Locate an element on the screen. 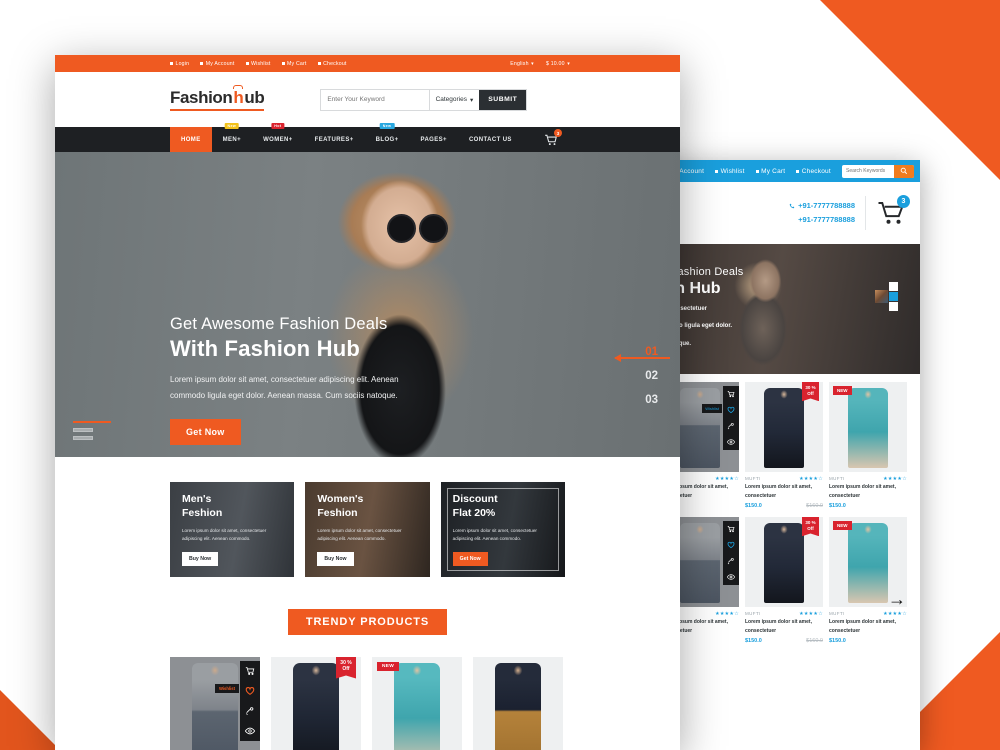 Image resolution: width=1000 pixels, height=750 pixels. wishlist-tooltip: Wishlist is located at coordinates (226, 688).